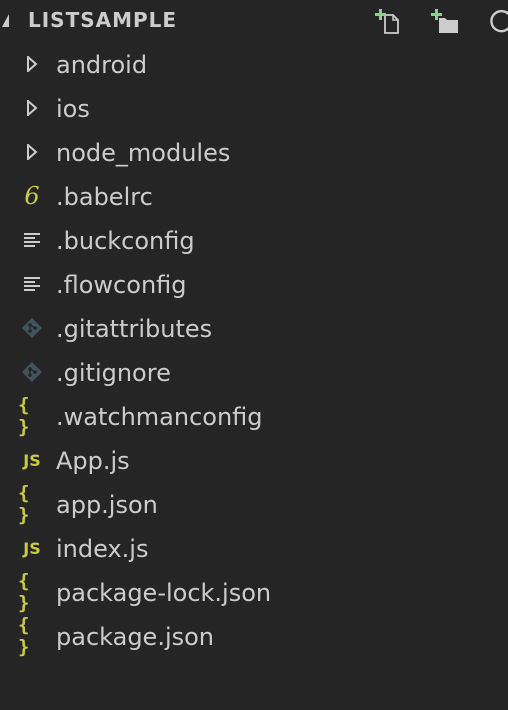  Describe the element at coordinates (254, 284) in the screenshot. I see `tree-item-flowconfig: .flowconfig` at that location.